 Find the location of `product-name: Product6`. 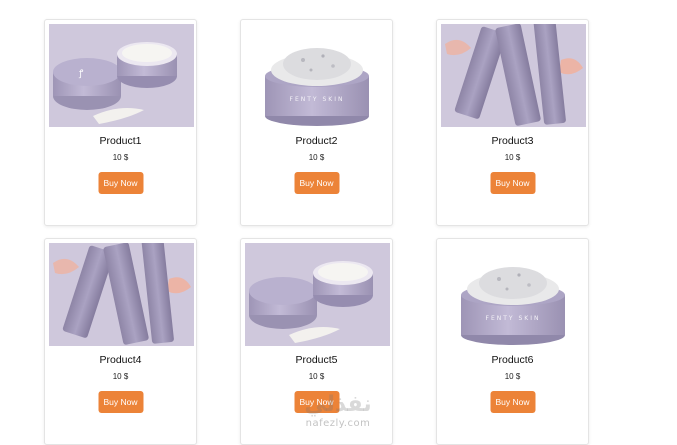

product-name: Product6 is located at coordinates (512, 360).